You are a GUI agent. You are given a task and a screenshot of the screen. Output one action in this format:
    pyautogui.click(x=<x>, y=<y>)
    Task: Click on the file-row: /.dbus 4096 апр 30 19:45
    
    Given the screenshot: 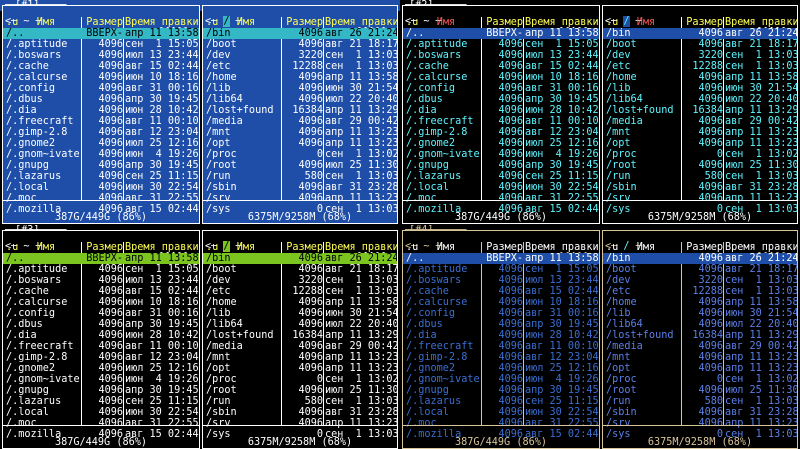 What is the action you would take?
    pyautogui.click(x=101, y=324)
    